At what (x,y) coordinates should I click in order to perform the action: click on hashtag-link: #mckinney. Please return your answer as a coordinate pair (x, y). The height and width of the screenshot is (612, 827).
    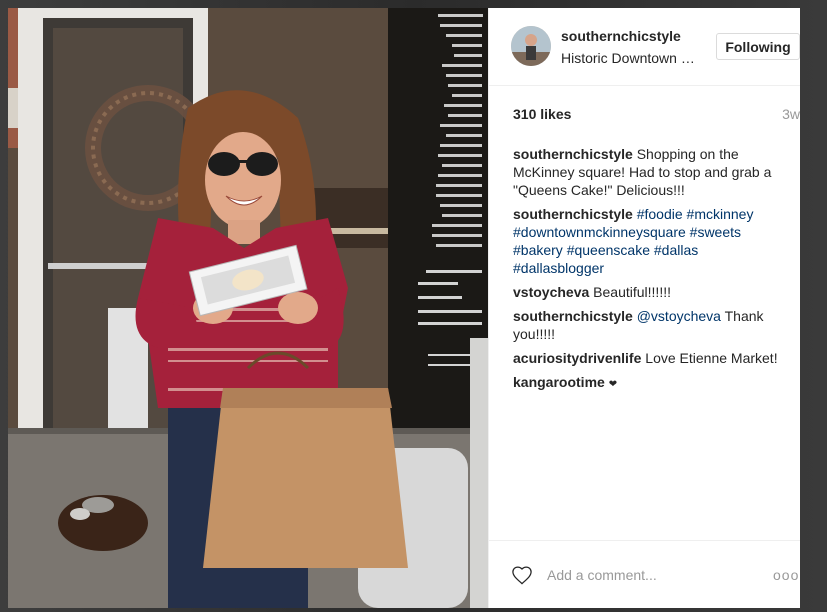
    Looking at the image, I should click on (720, 214).